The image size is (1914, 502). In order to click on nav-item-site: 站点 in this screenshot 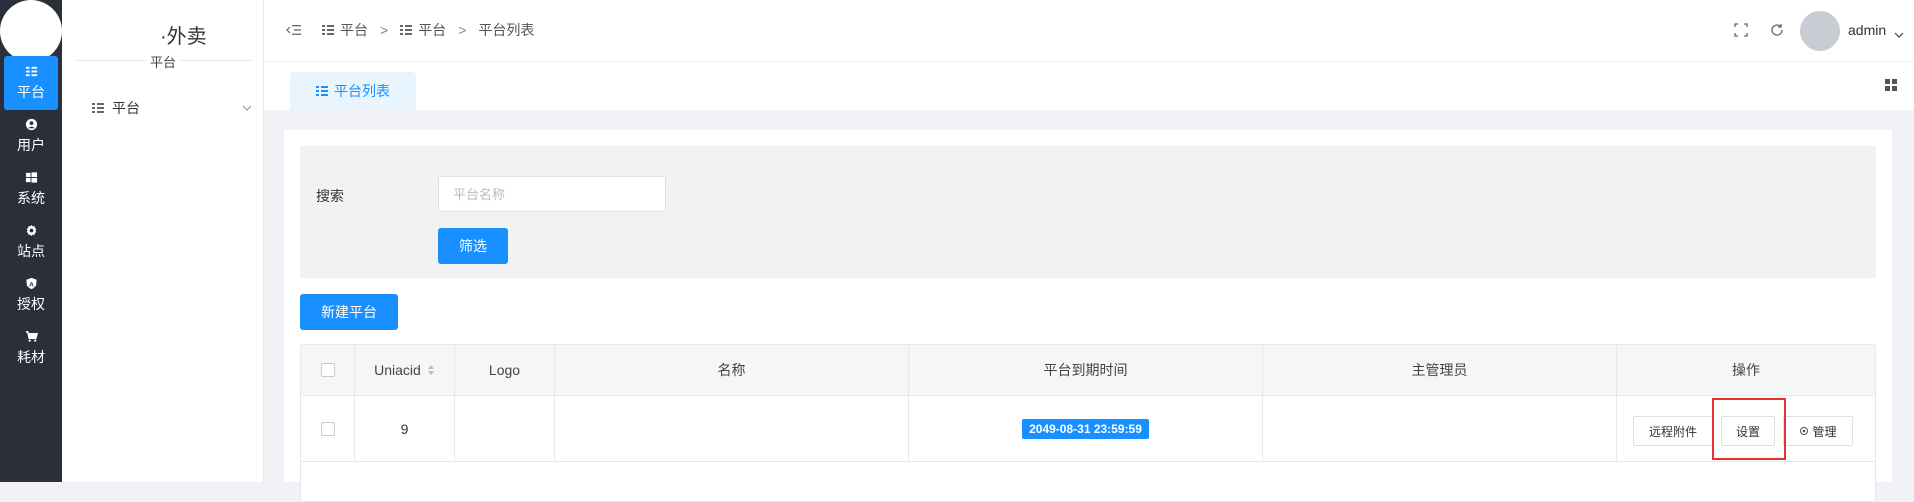, I will do `click(31, 242)`.